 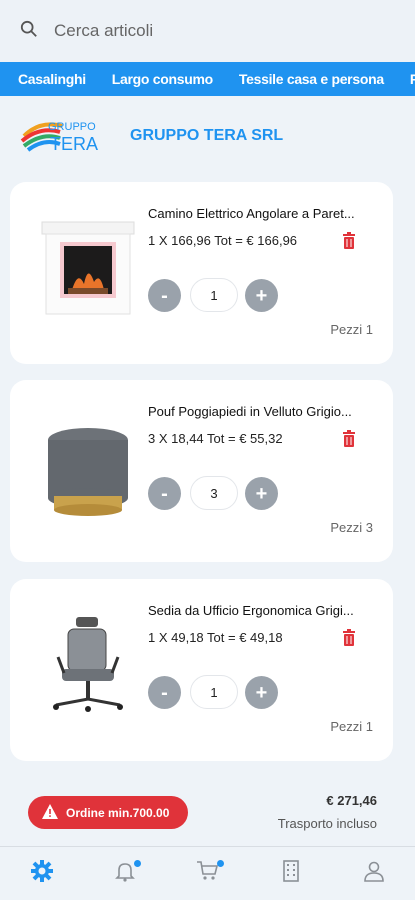 What do you see at coordinates (88, 665) in the screenshot?
I see `product-image-office-chair` at bounding box center [88, 665].